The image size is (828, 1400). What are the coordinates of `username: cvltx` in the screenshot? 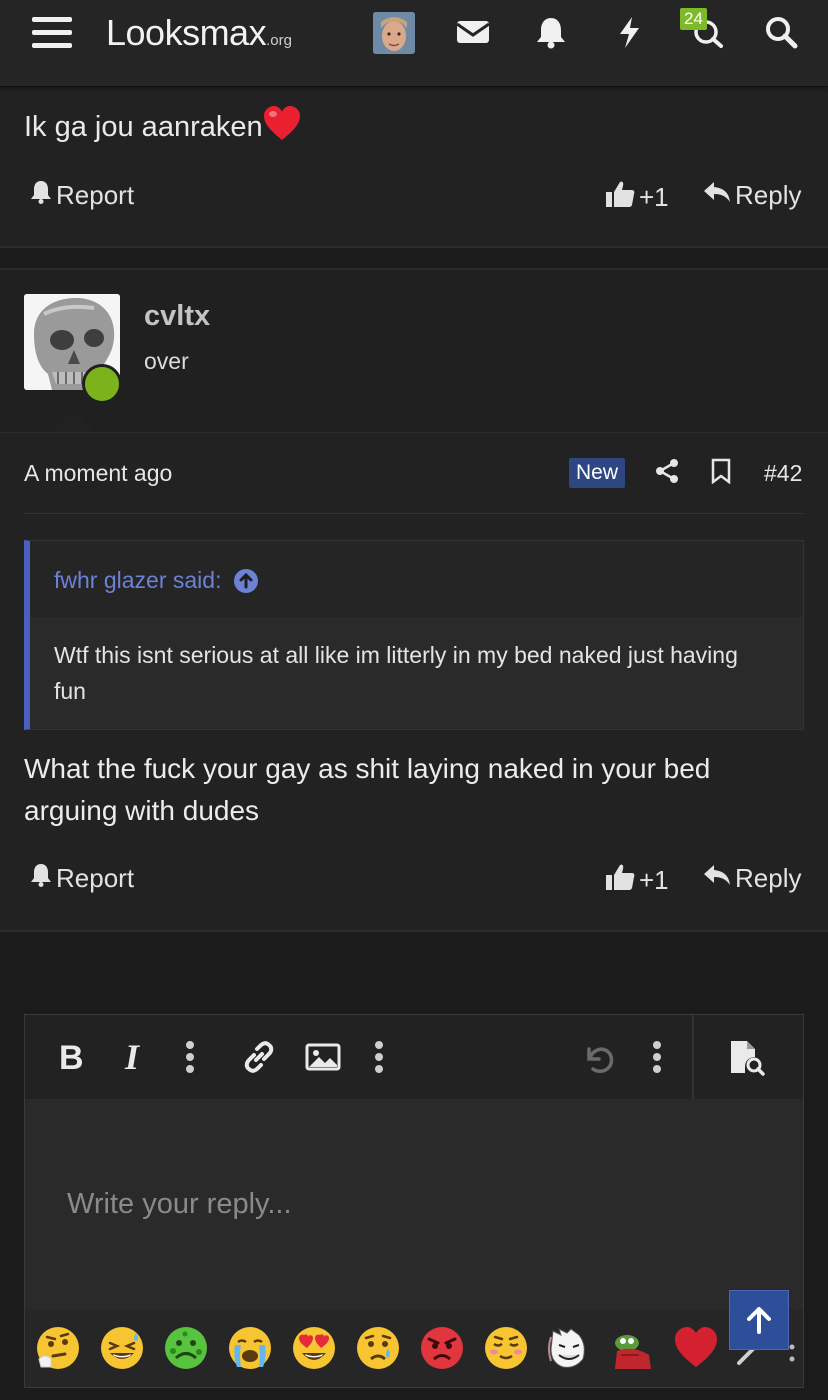 It's located at (177, 316).